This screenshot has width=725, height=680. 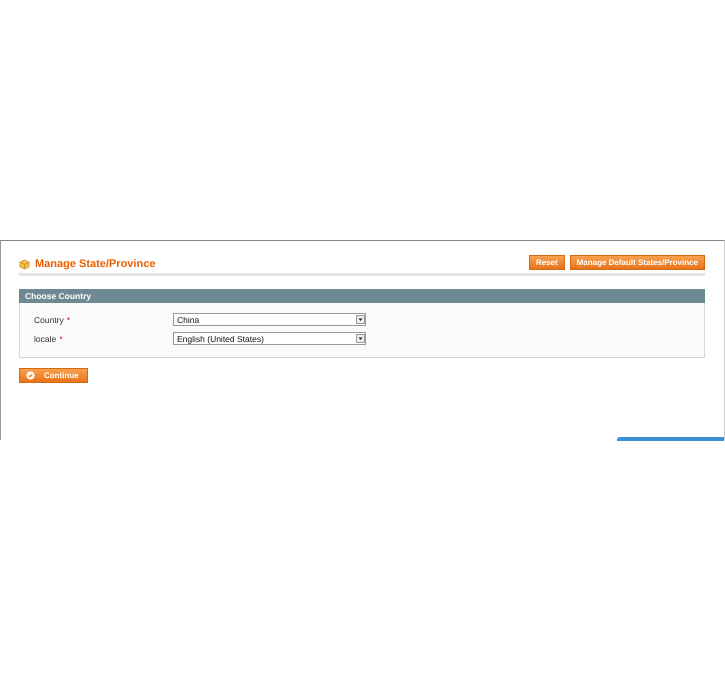 I want to click on check-icon, so click(x=30, y=375).